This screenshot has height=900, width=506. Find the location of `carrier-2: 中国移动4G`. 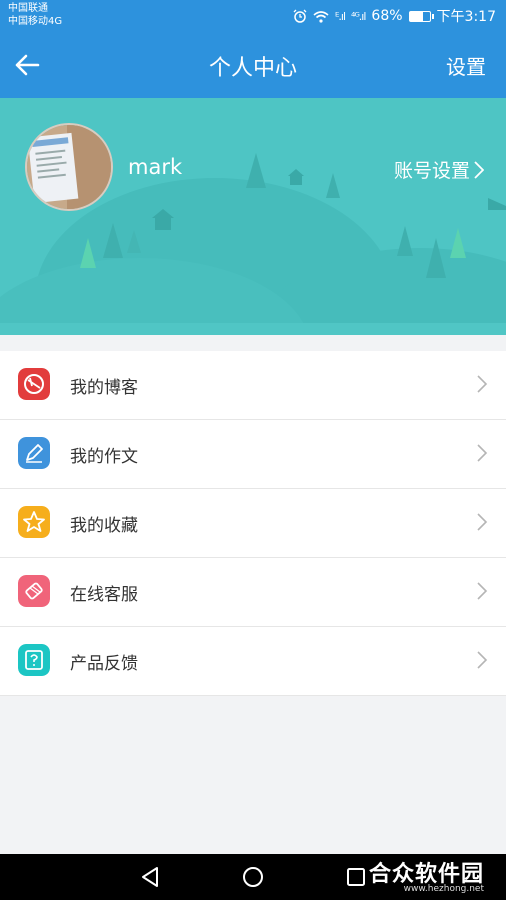

carrier-2: 中国移动4G is located at coordinates (35, 21).